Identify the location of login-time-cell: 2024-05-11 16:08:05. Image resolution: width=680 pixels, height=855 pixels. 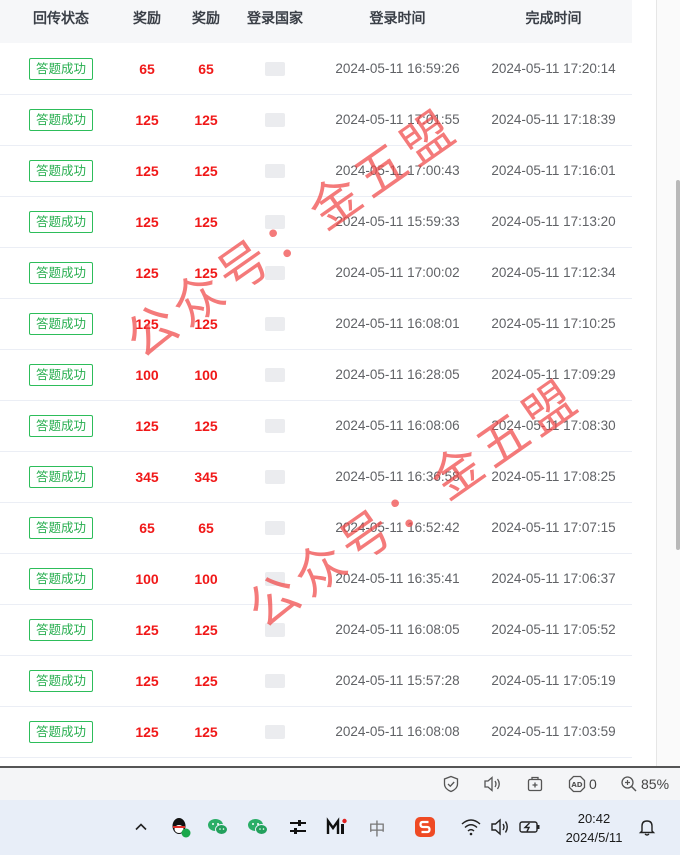
(397, 629).